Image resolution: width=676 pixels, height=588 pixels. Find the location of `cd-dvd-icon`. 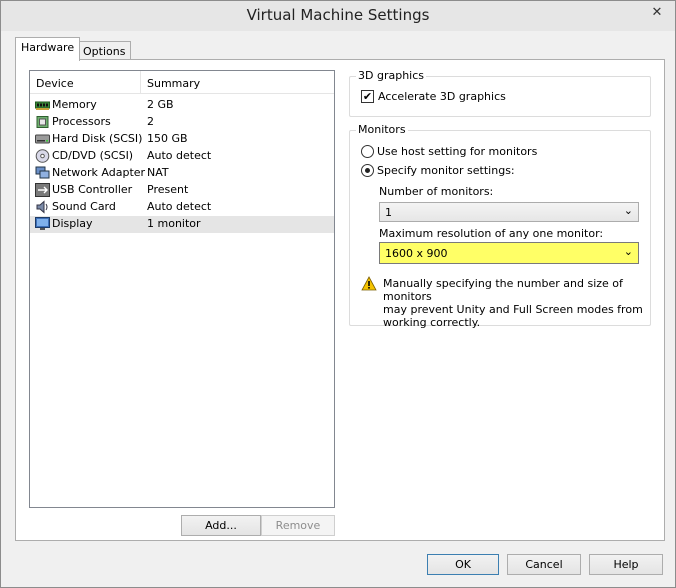

cd-dvd-icon is located at coordinates (42, 156).